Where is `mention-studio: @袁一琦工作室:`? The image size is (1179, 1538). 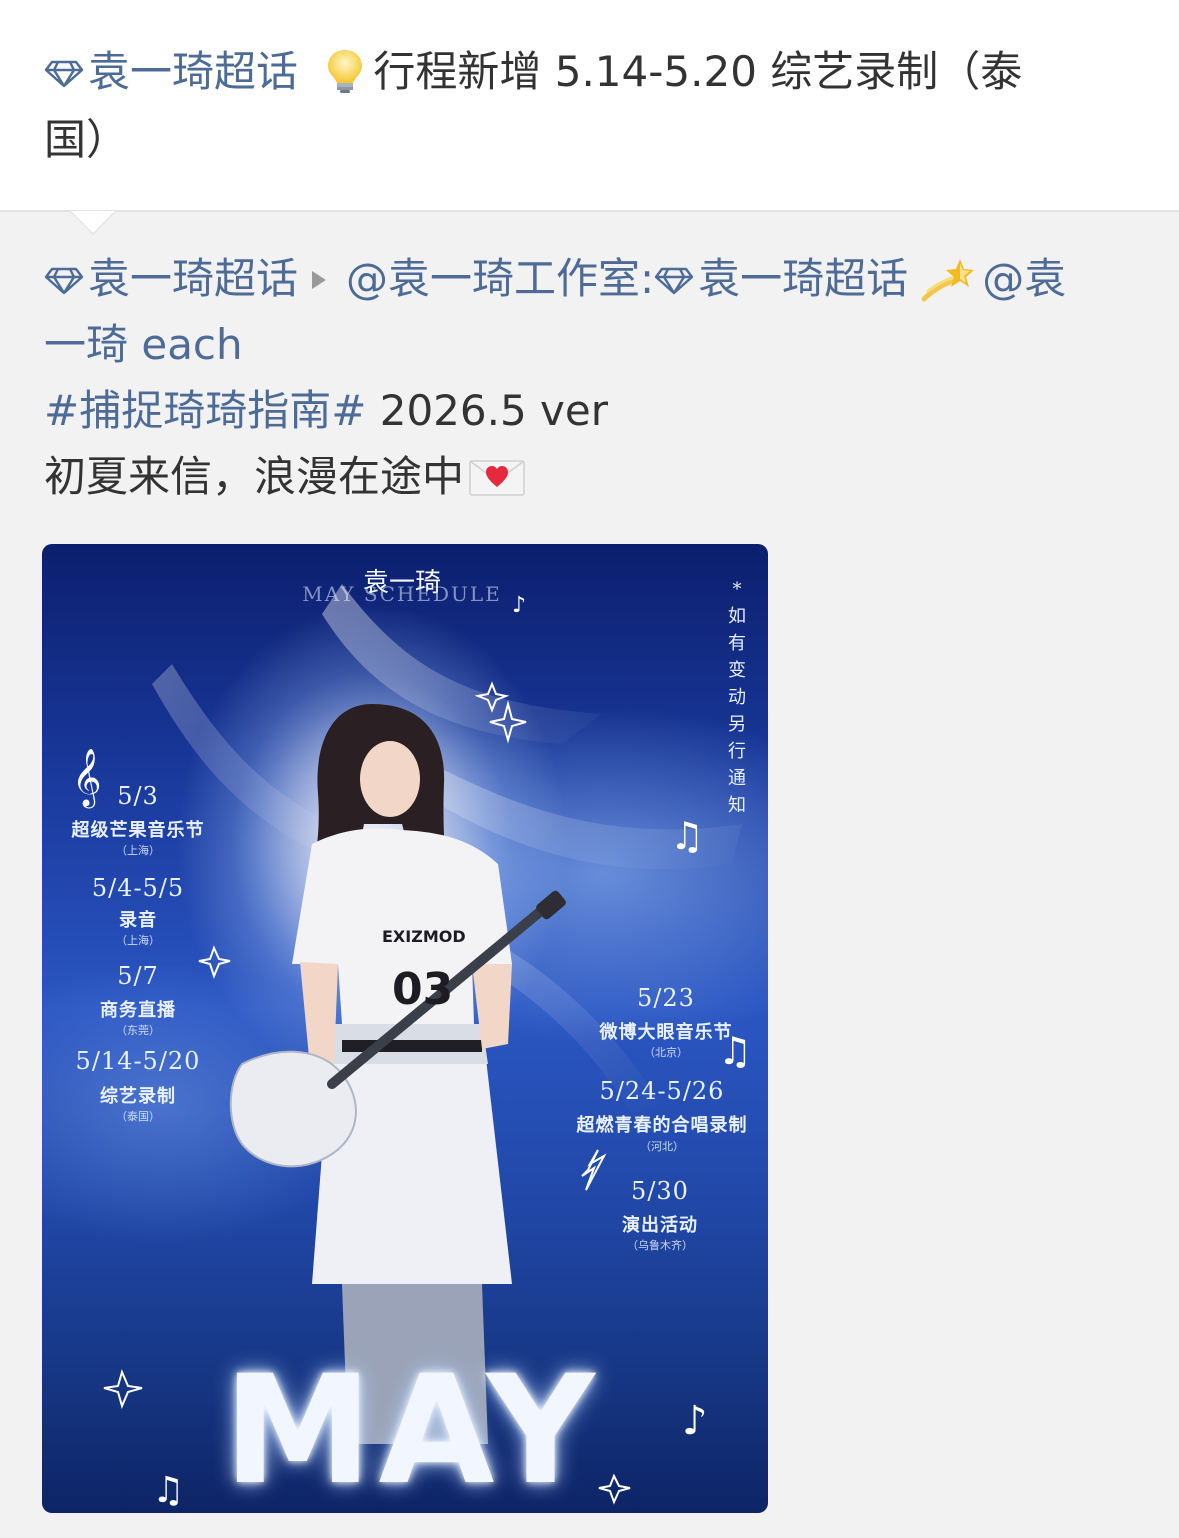
mention-studio: @袁一琦工作室: is located at coordinates (500, 278).